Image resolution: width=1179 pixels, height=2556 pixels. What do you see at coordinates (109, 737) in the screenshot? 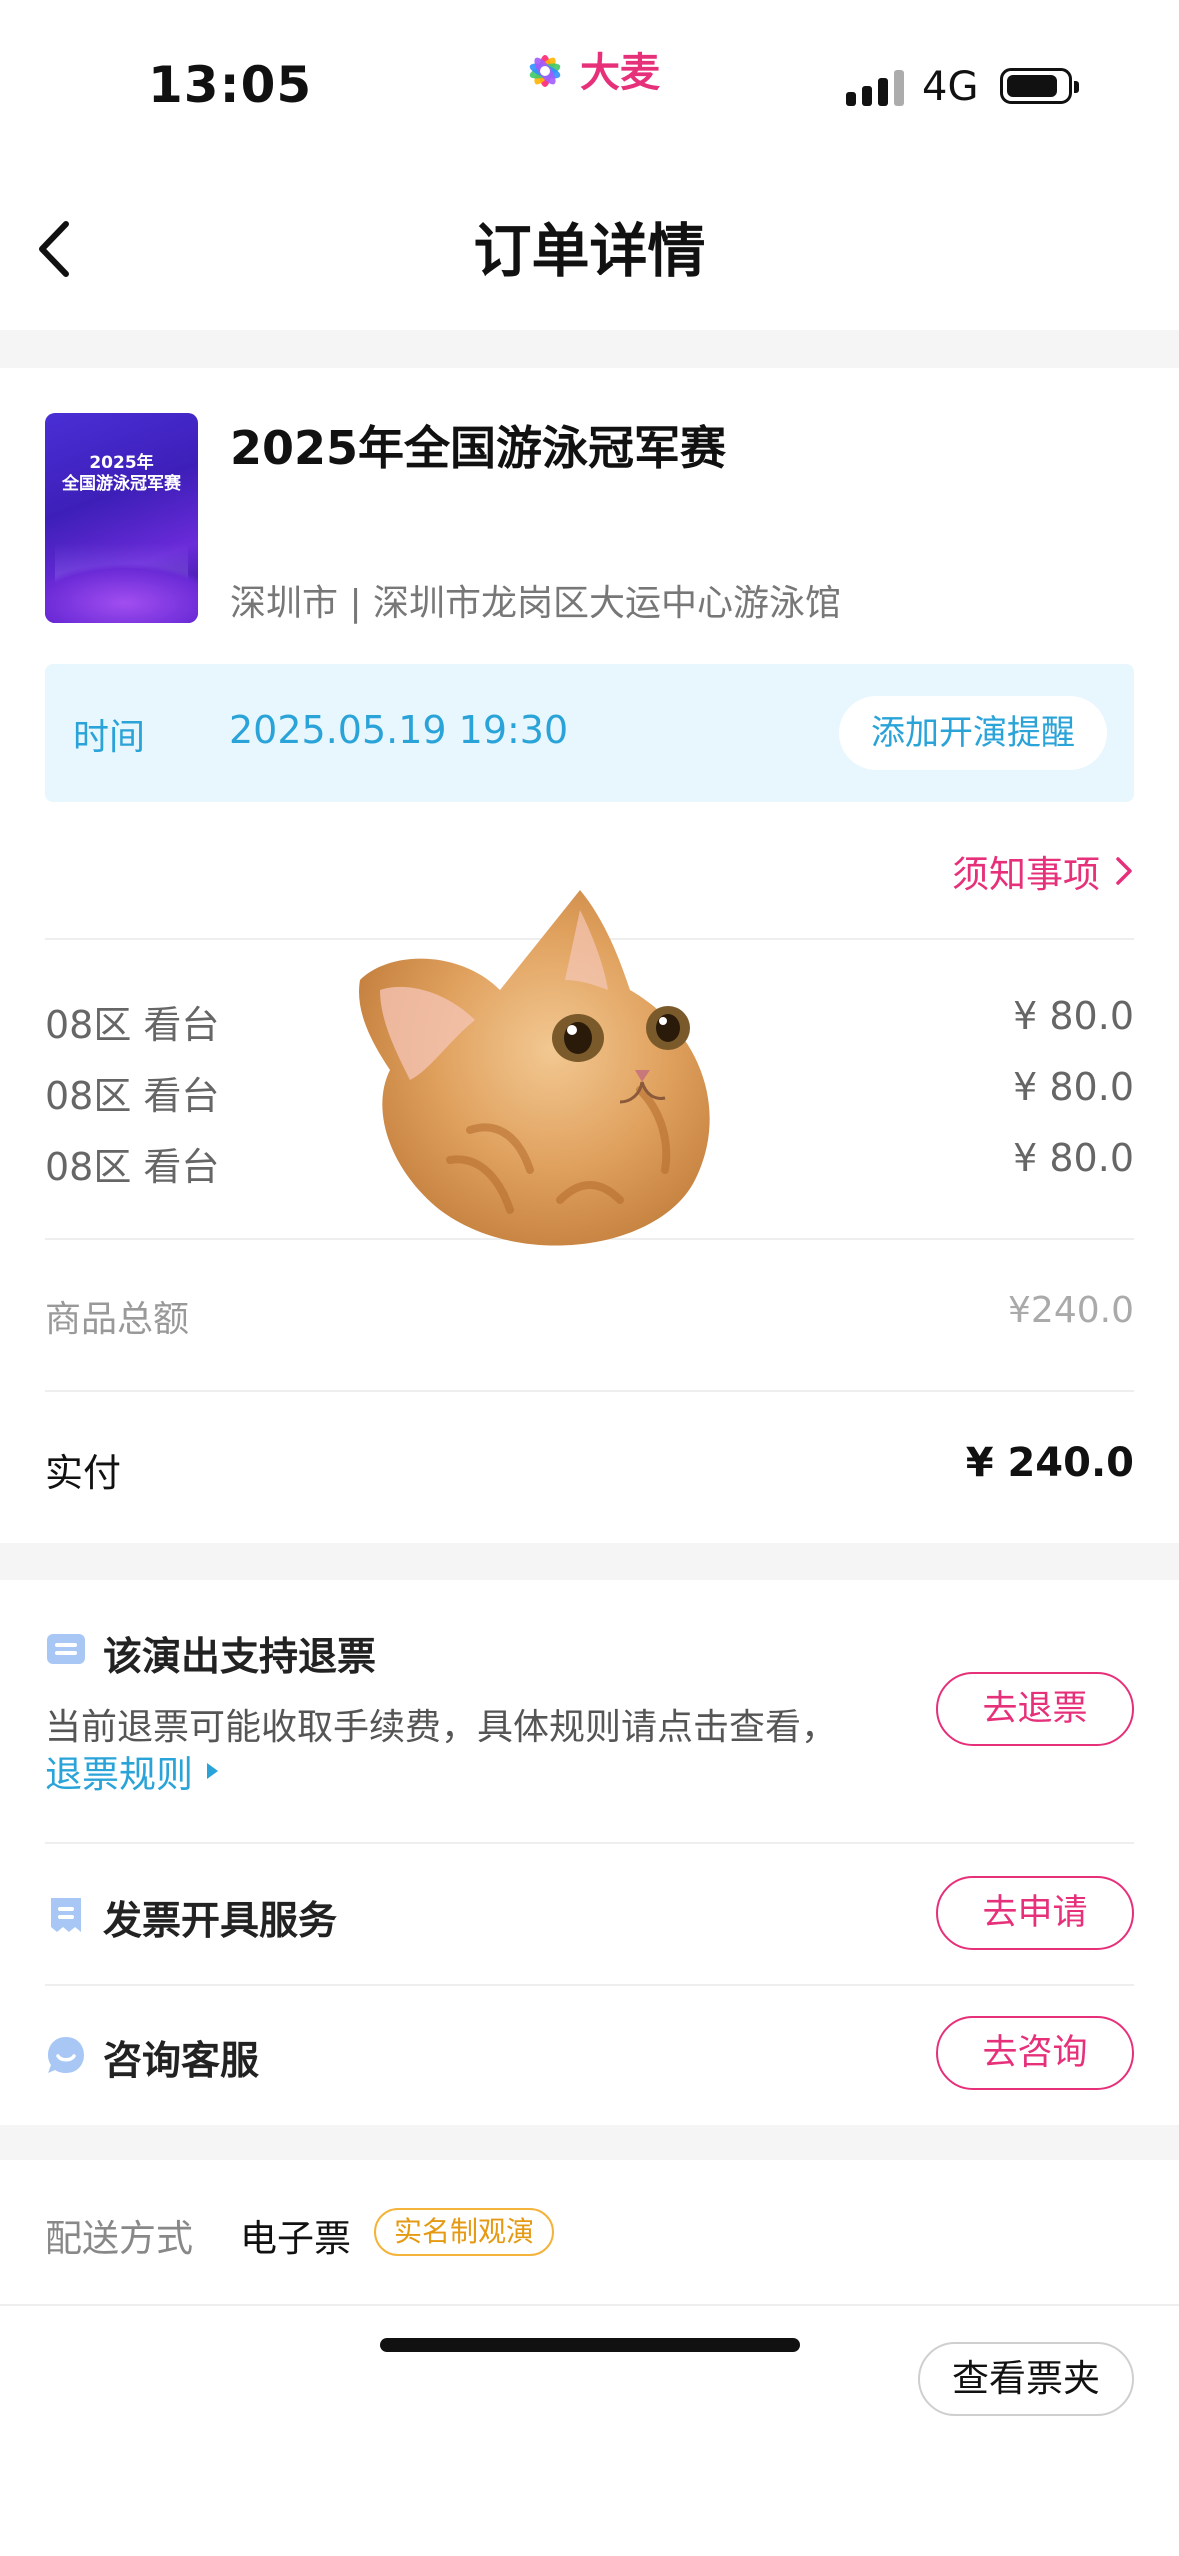
I see `time-label: 时间` at bounding box center [109, 737].